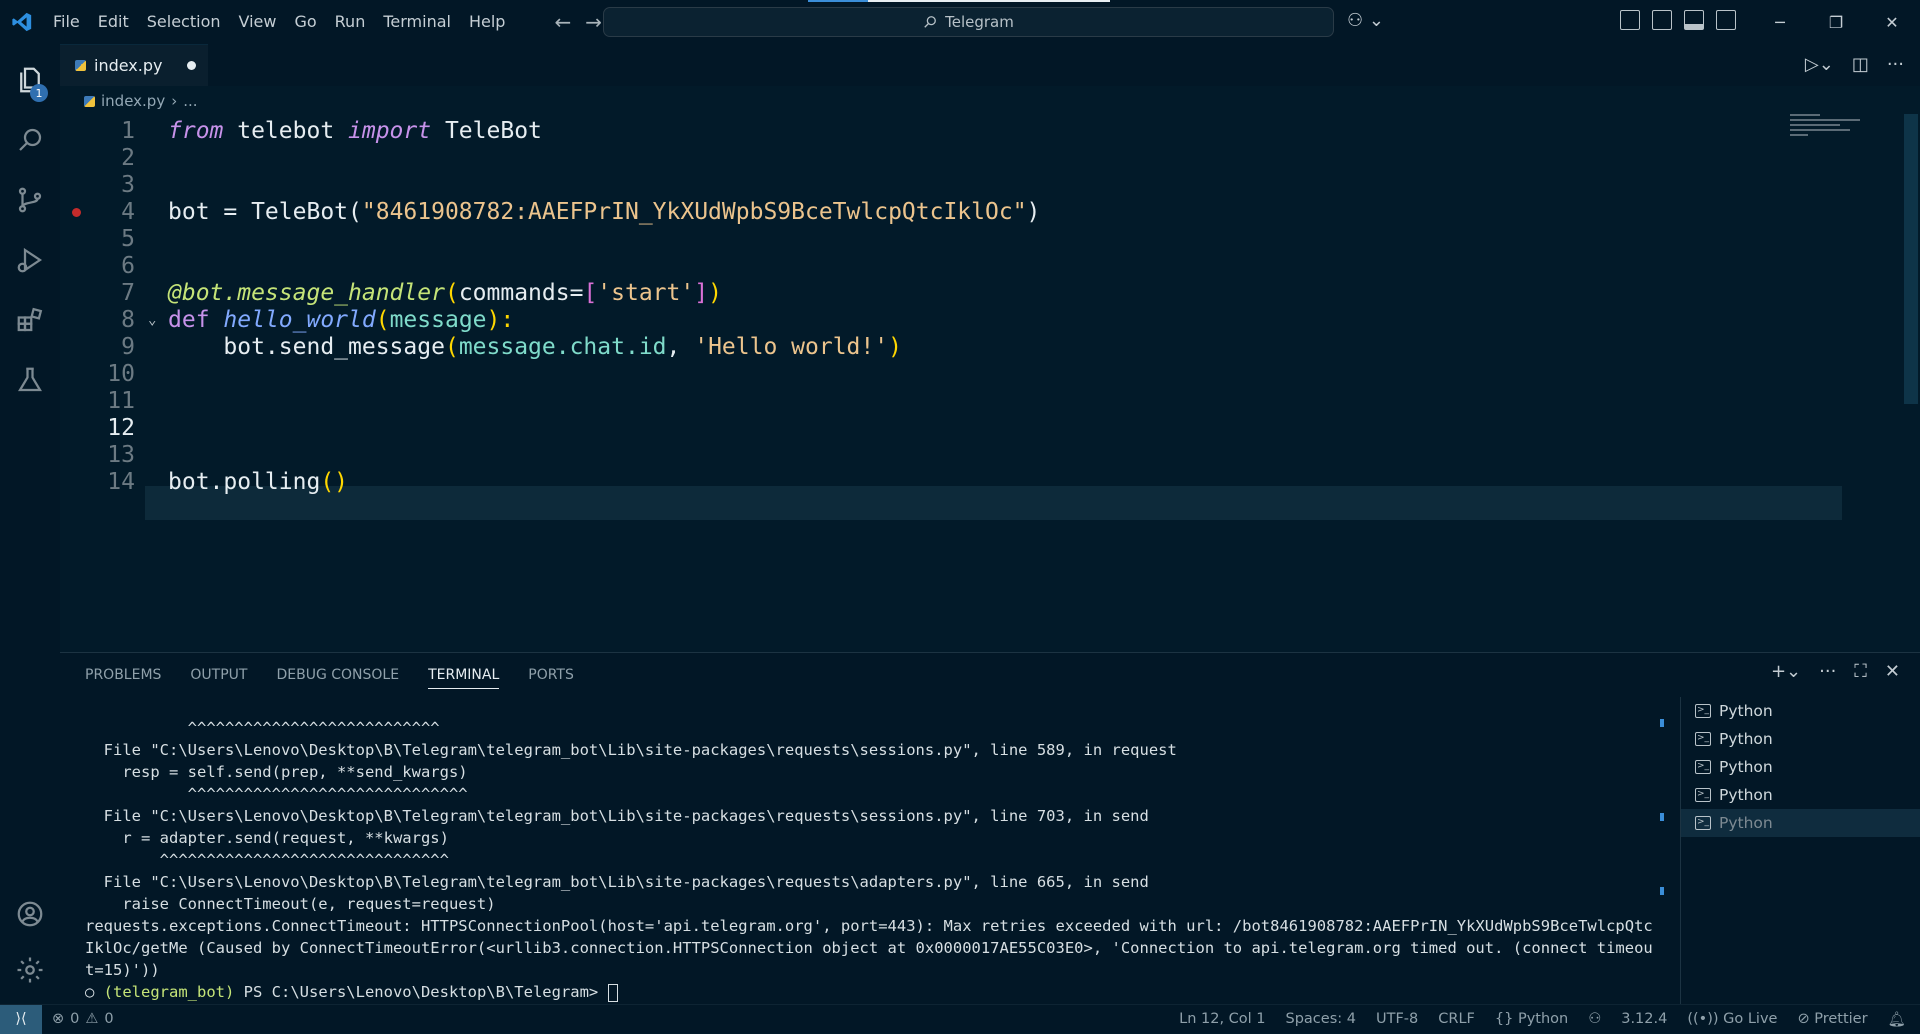  I want to click on vscode-logo-icon, so click(22, 22).